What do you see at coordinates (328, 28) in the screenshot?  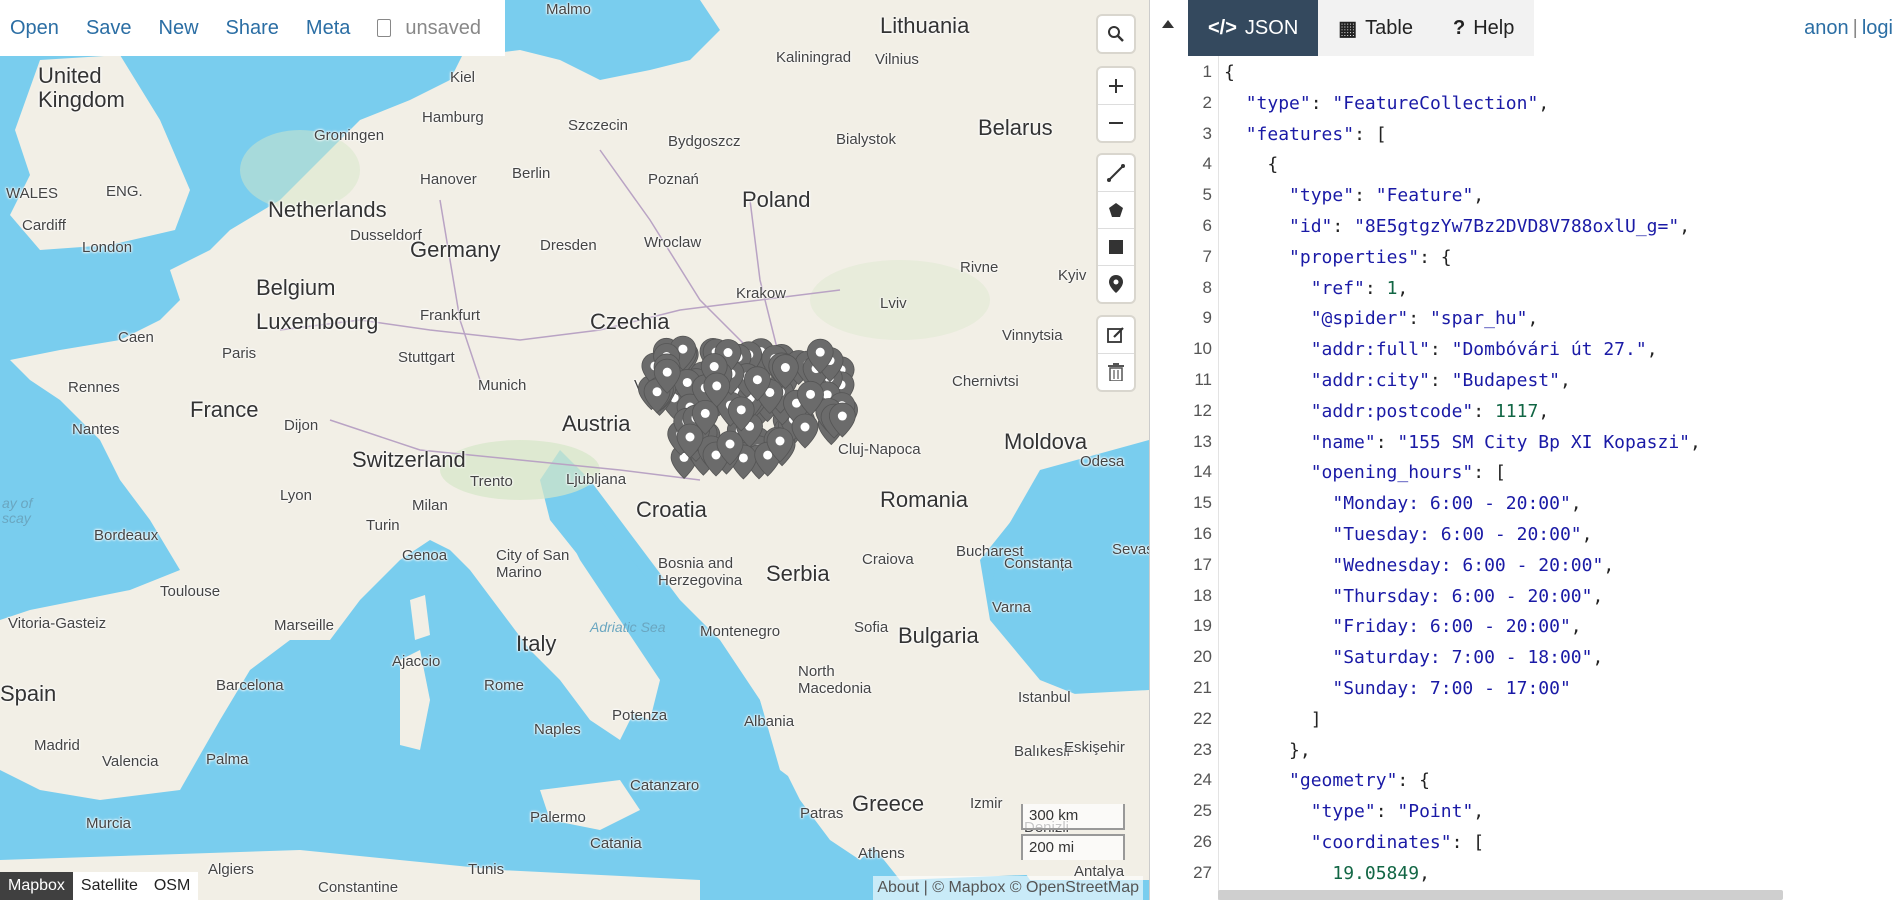 I see `menu-meta: Meta` at bounding box center [328, 28].